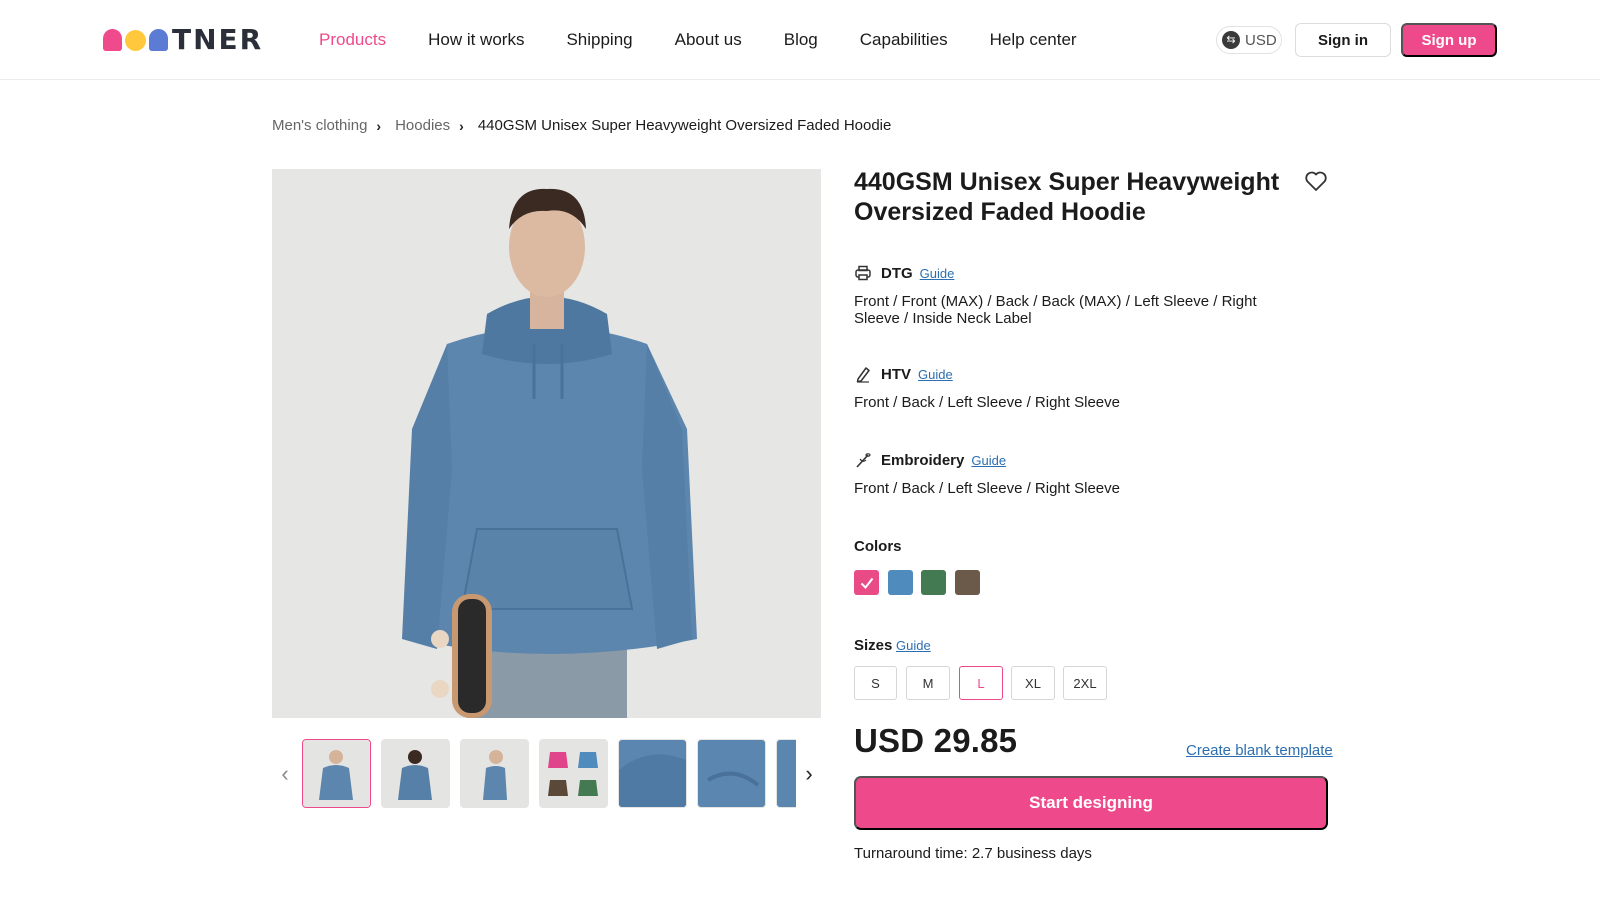 The image size is (1600, 900). I want to click on currency-selector: ⇆ USD, so click(1249, 40).